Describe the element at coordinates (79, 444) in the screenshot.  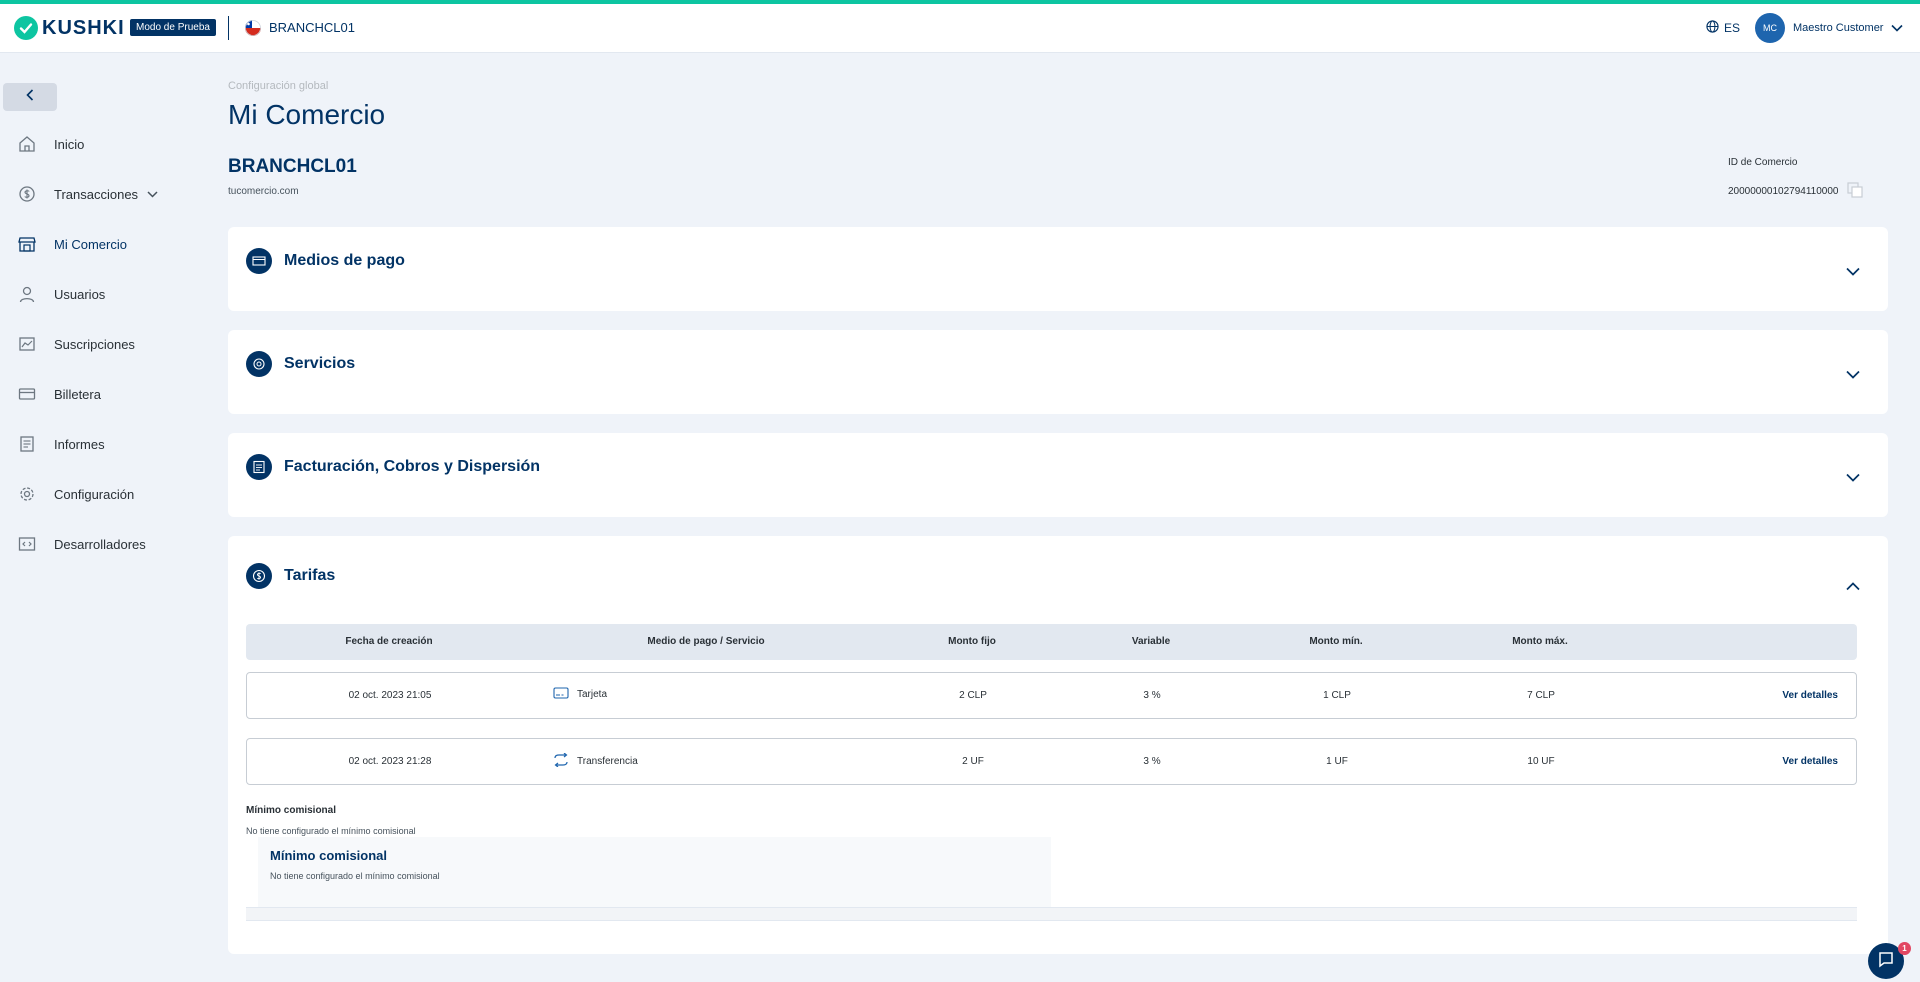
I see `sidebar-item-label: Informes` at that location.